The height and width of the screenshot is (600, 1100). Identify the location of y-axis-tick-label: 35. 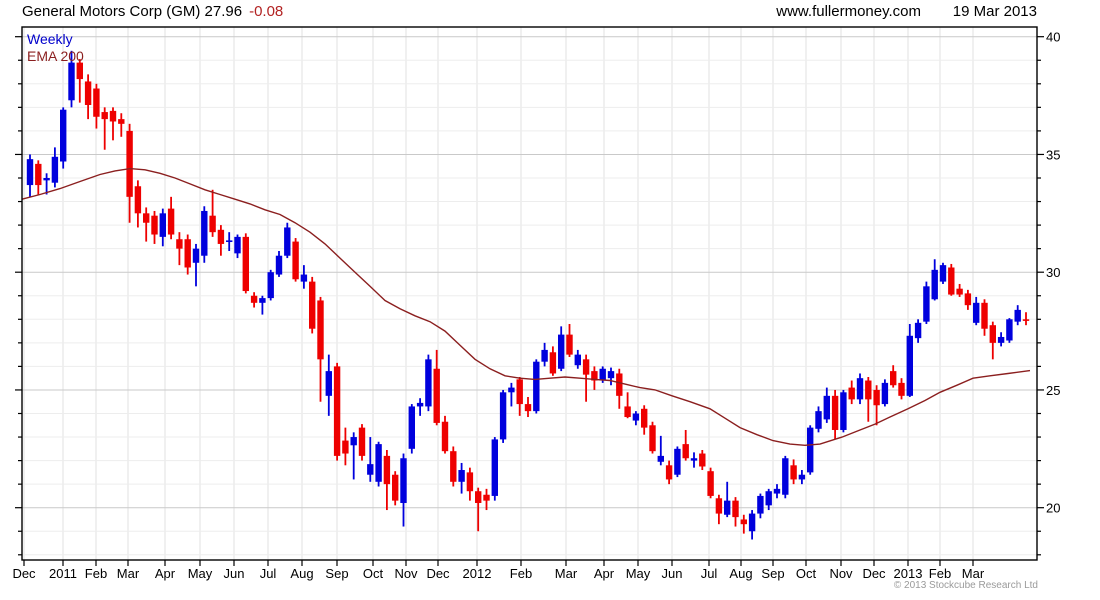
(1053, 154).